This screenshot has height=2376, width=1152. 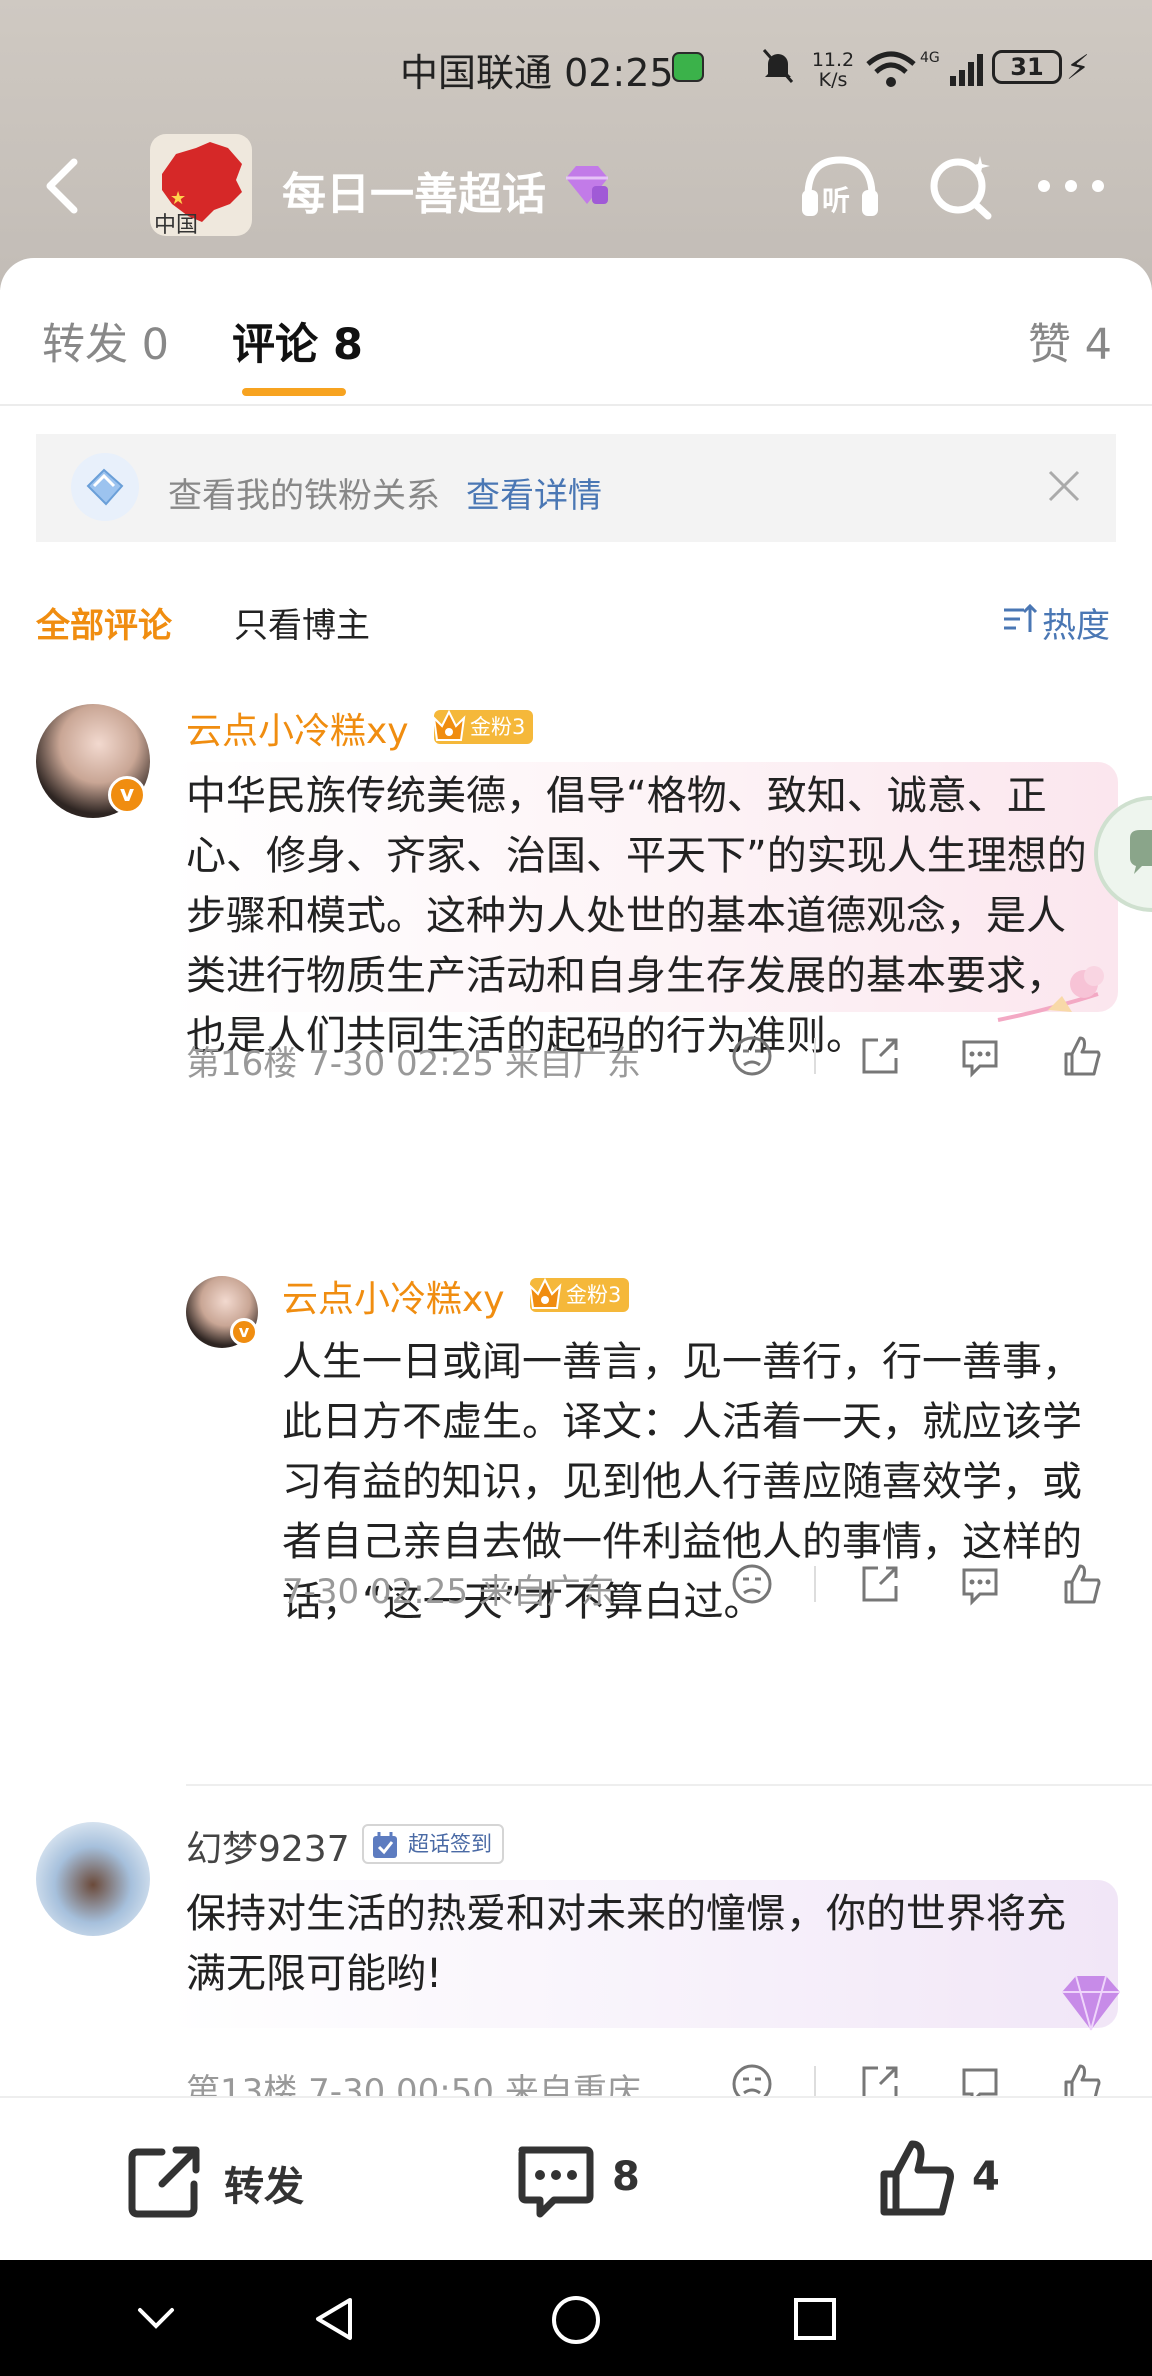 What do you see at coordinates (1064, 486) in the screenshot?
I see `close-icon` at bounding box center [1064, 486].